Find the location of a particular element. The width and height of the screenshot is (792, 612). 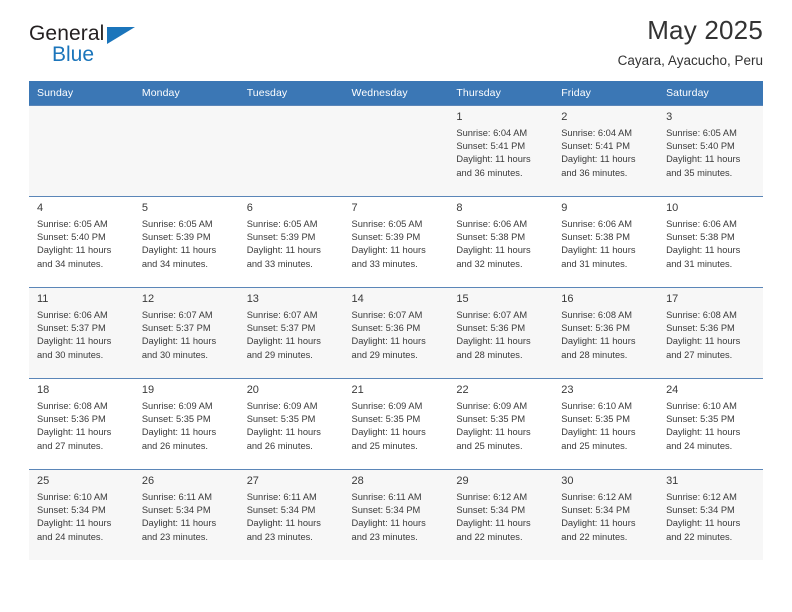

day-number: 1 is located at coordinates (459, 117).